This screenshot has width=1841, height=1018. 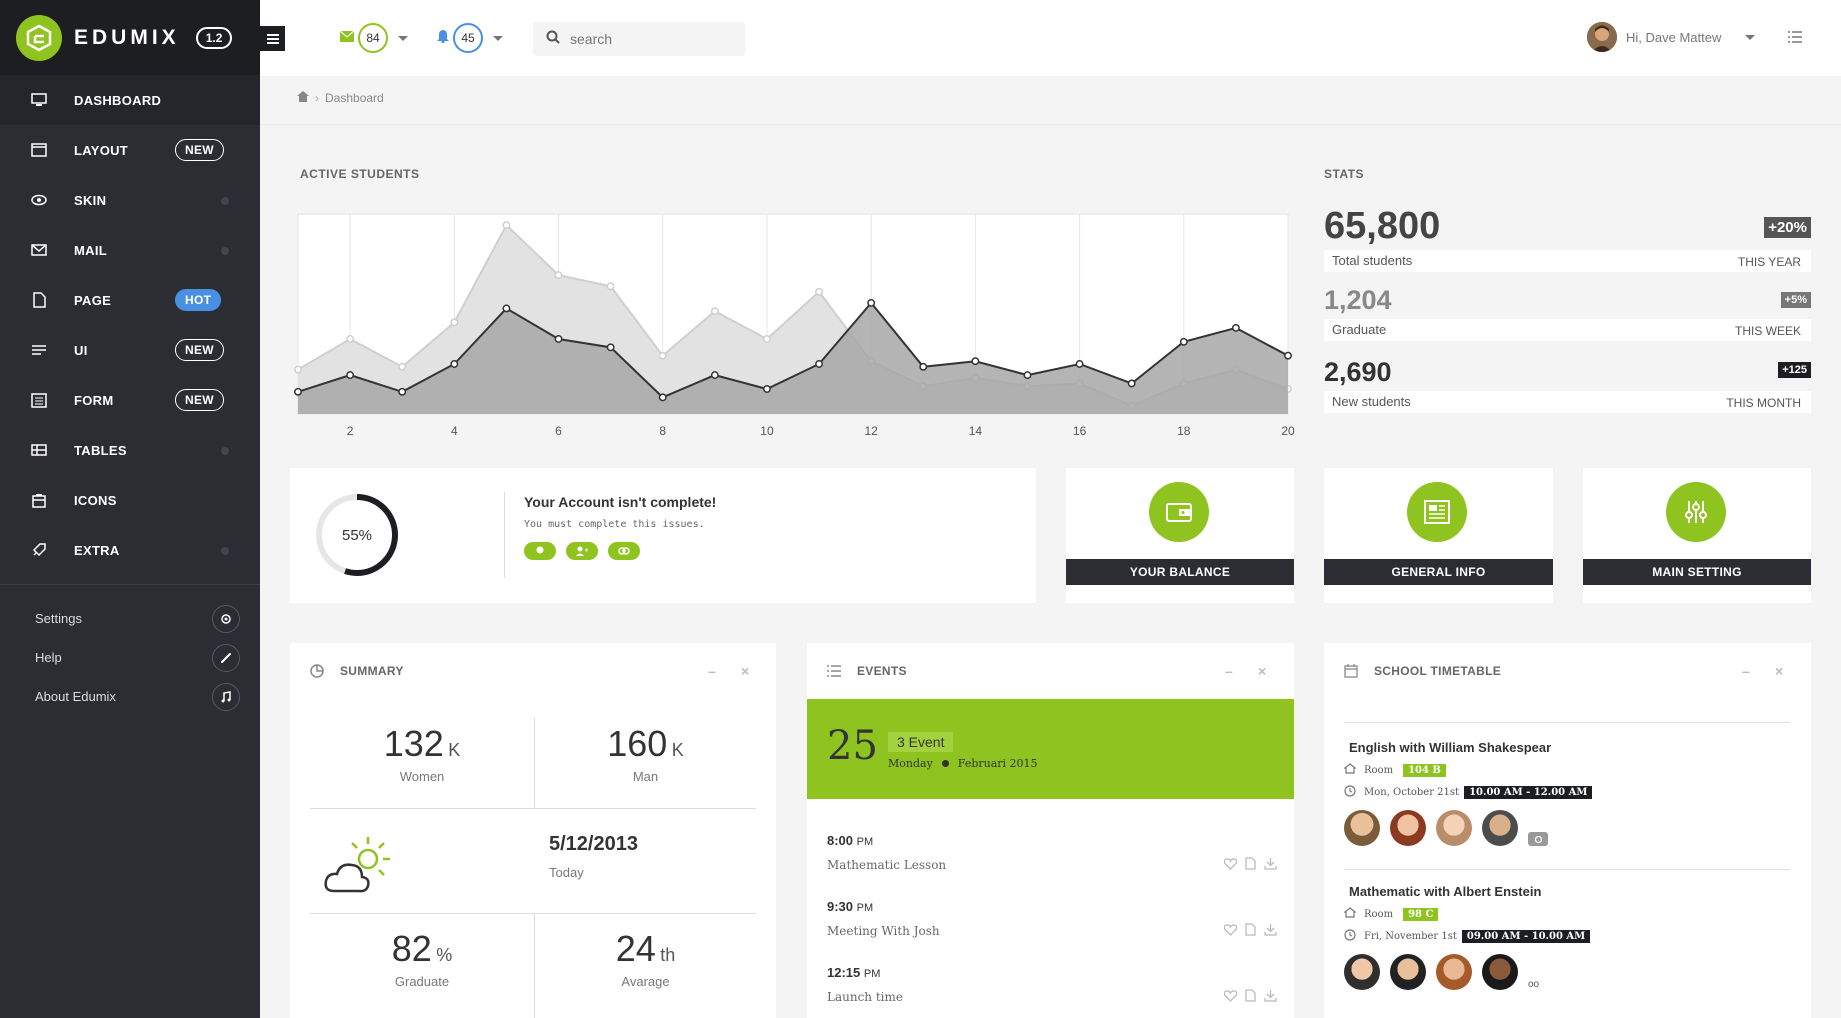 I want to click on settings-link: Settings, so click(x=130, y=618).